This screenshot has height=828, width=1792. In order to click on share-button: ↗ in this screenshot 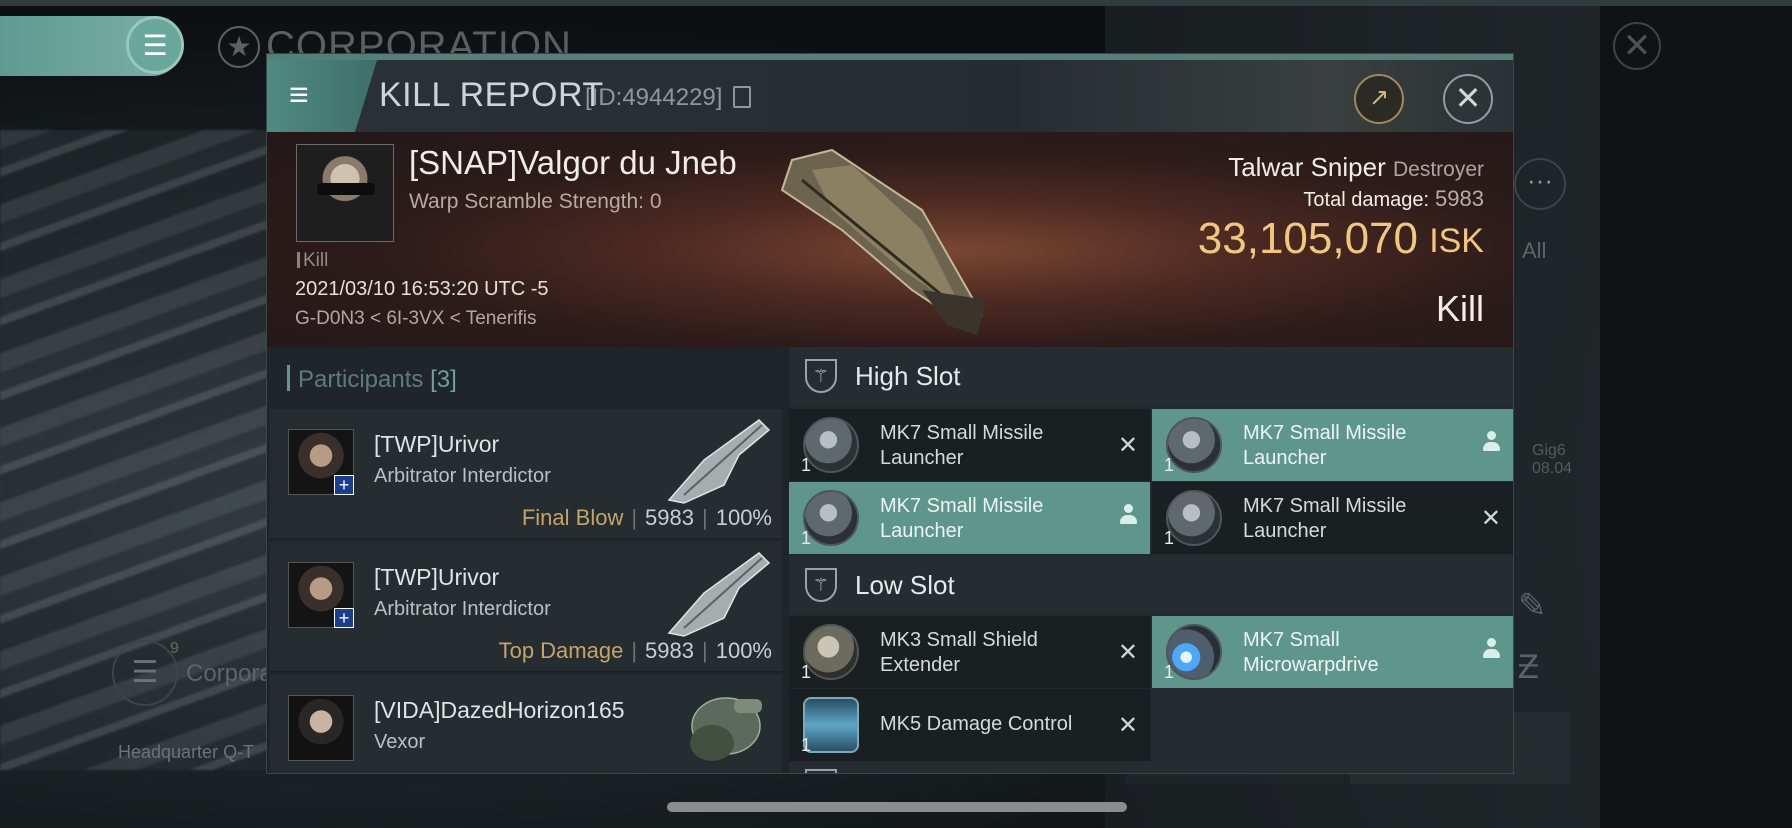, I will do `click(1379, 99)`.